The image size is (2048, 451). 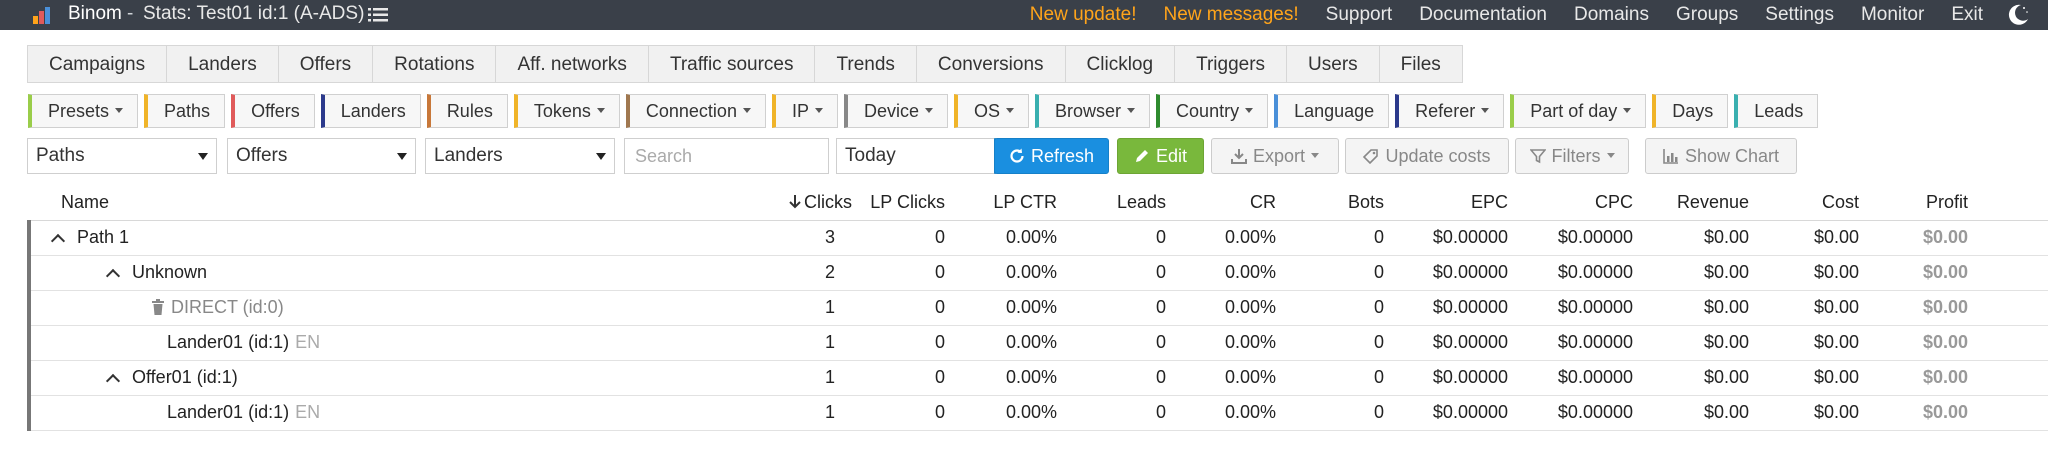 I want to click on tab-traffic-sources: Traffic sources, so click(x=731, y=64).